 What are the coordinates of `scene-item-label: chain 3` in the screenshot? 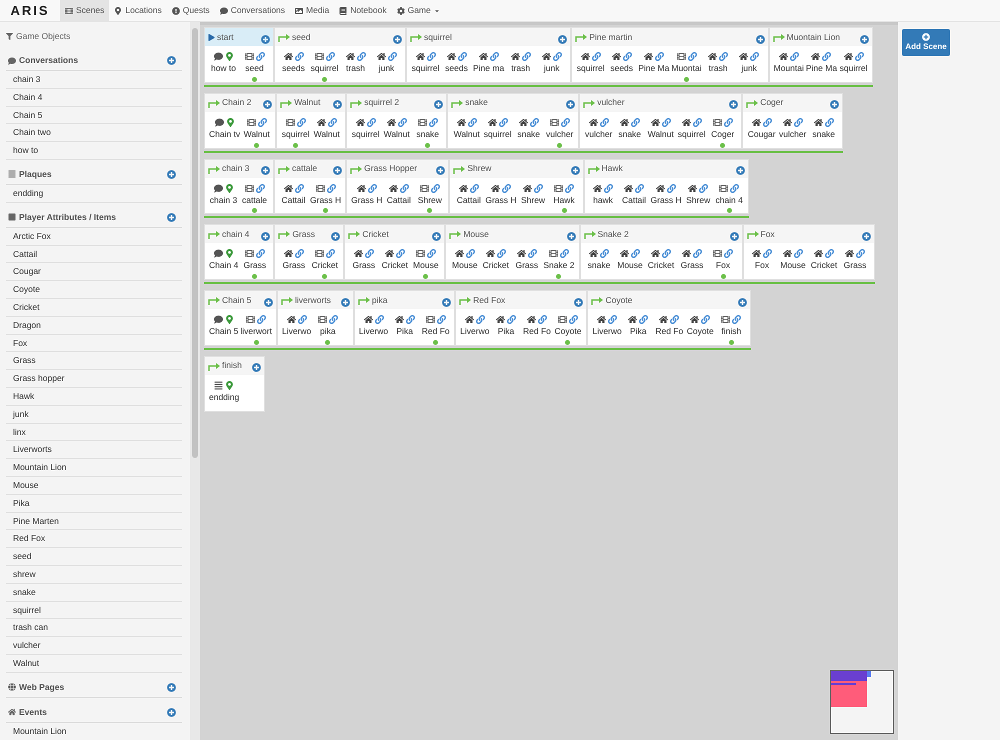 It's located at (224, 200).